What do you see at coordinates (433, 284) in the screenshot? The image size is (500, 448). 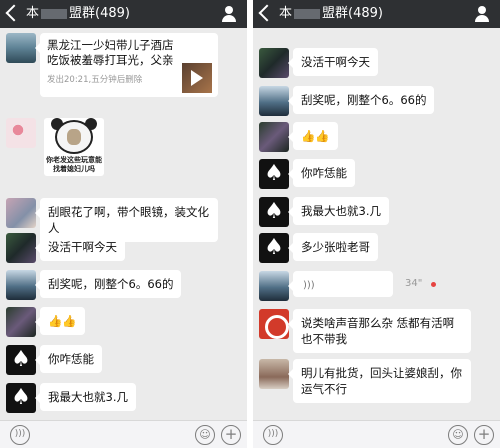 I see `unread-dot` at bounding box center [433, 284].